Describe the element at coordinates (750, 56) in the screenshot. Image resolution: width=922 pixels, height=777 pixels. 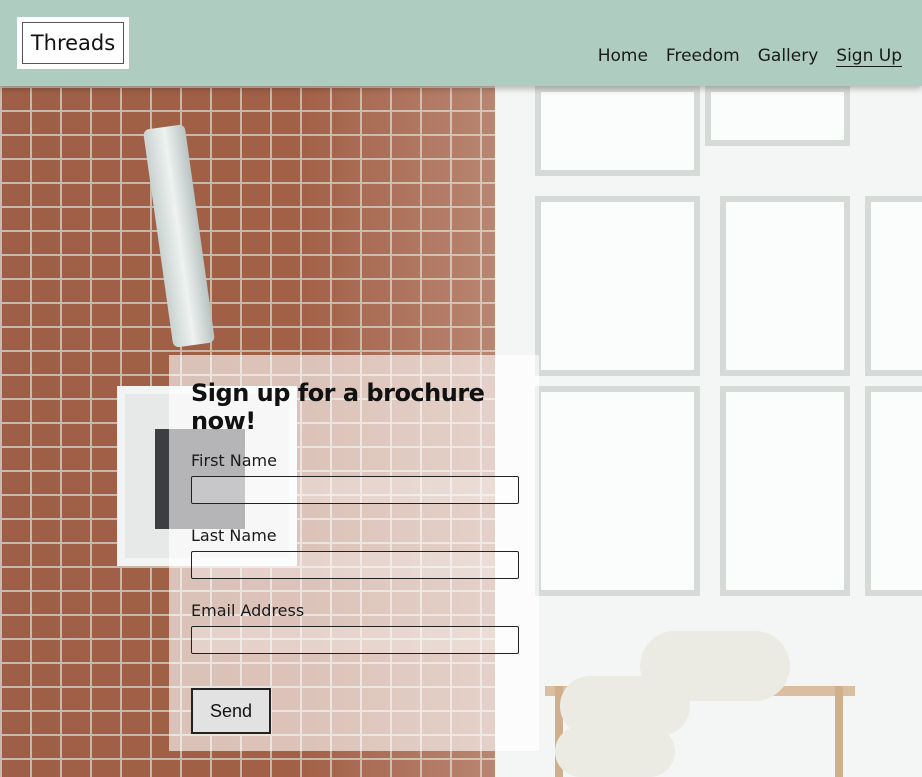
I see `main-nav: Home Freedom Gallery Sign Up` at that location.